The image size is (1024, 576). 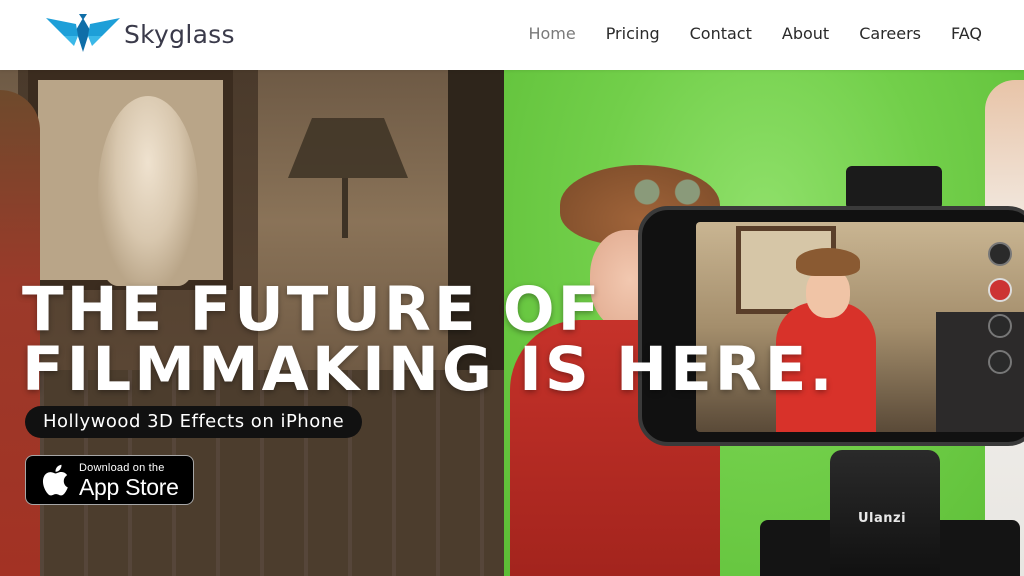 What do you see at coordinates (551, 33) in the screenshot?
I see `nav-item-home: Home` at bounding box center [551, 33].